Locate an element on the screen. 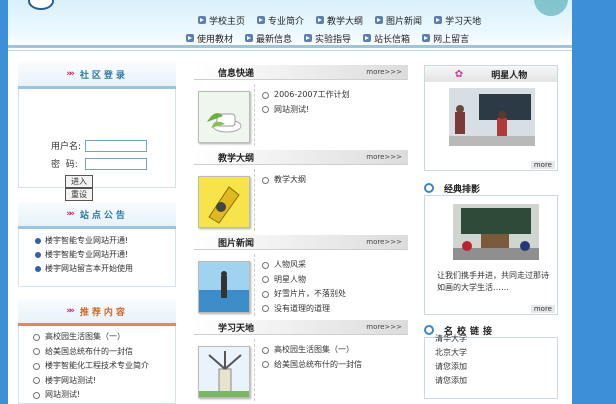  tea-cup-thumbnail is located at coordinates (224, 117).